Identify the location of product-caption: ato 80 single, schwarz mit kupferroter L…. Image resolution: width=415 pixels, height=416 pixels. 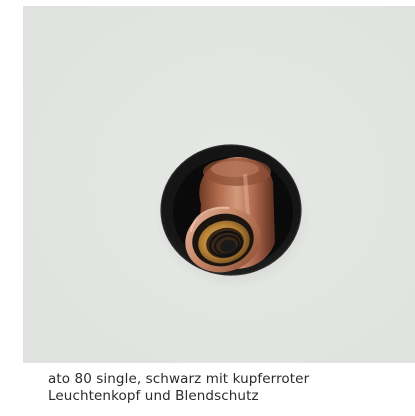
(228, 388).